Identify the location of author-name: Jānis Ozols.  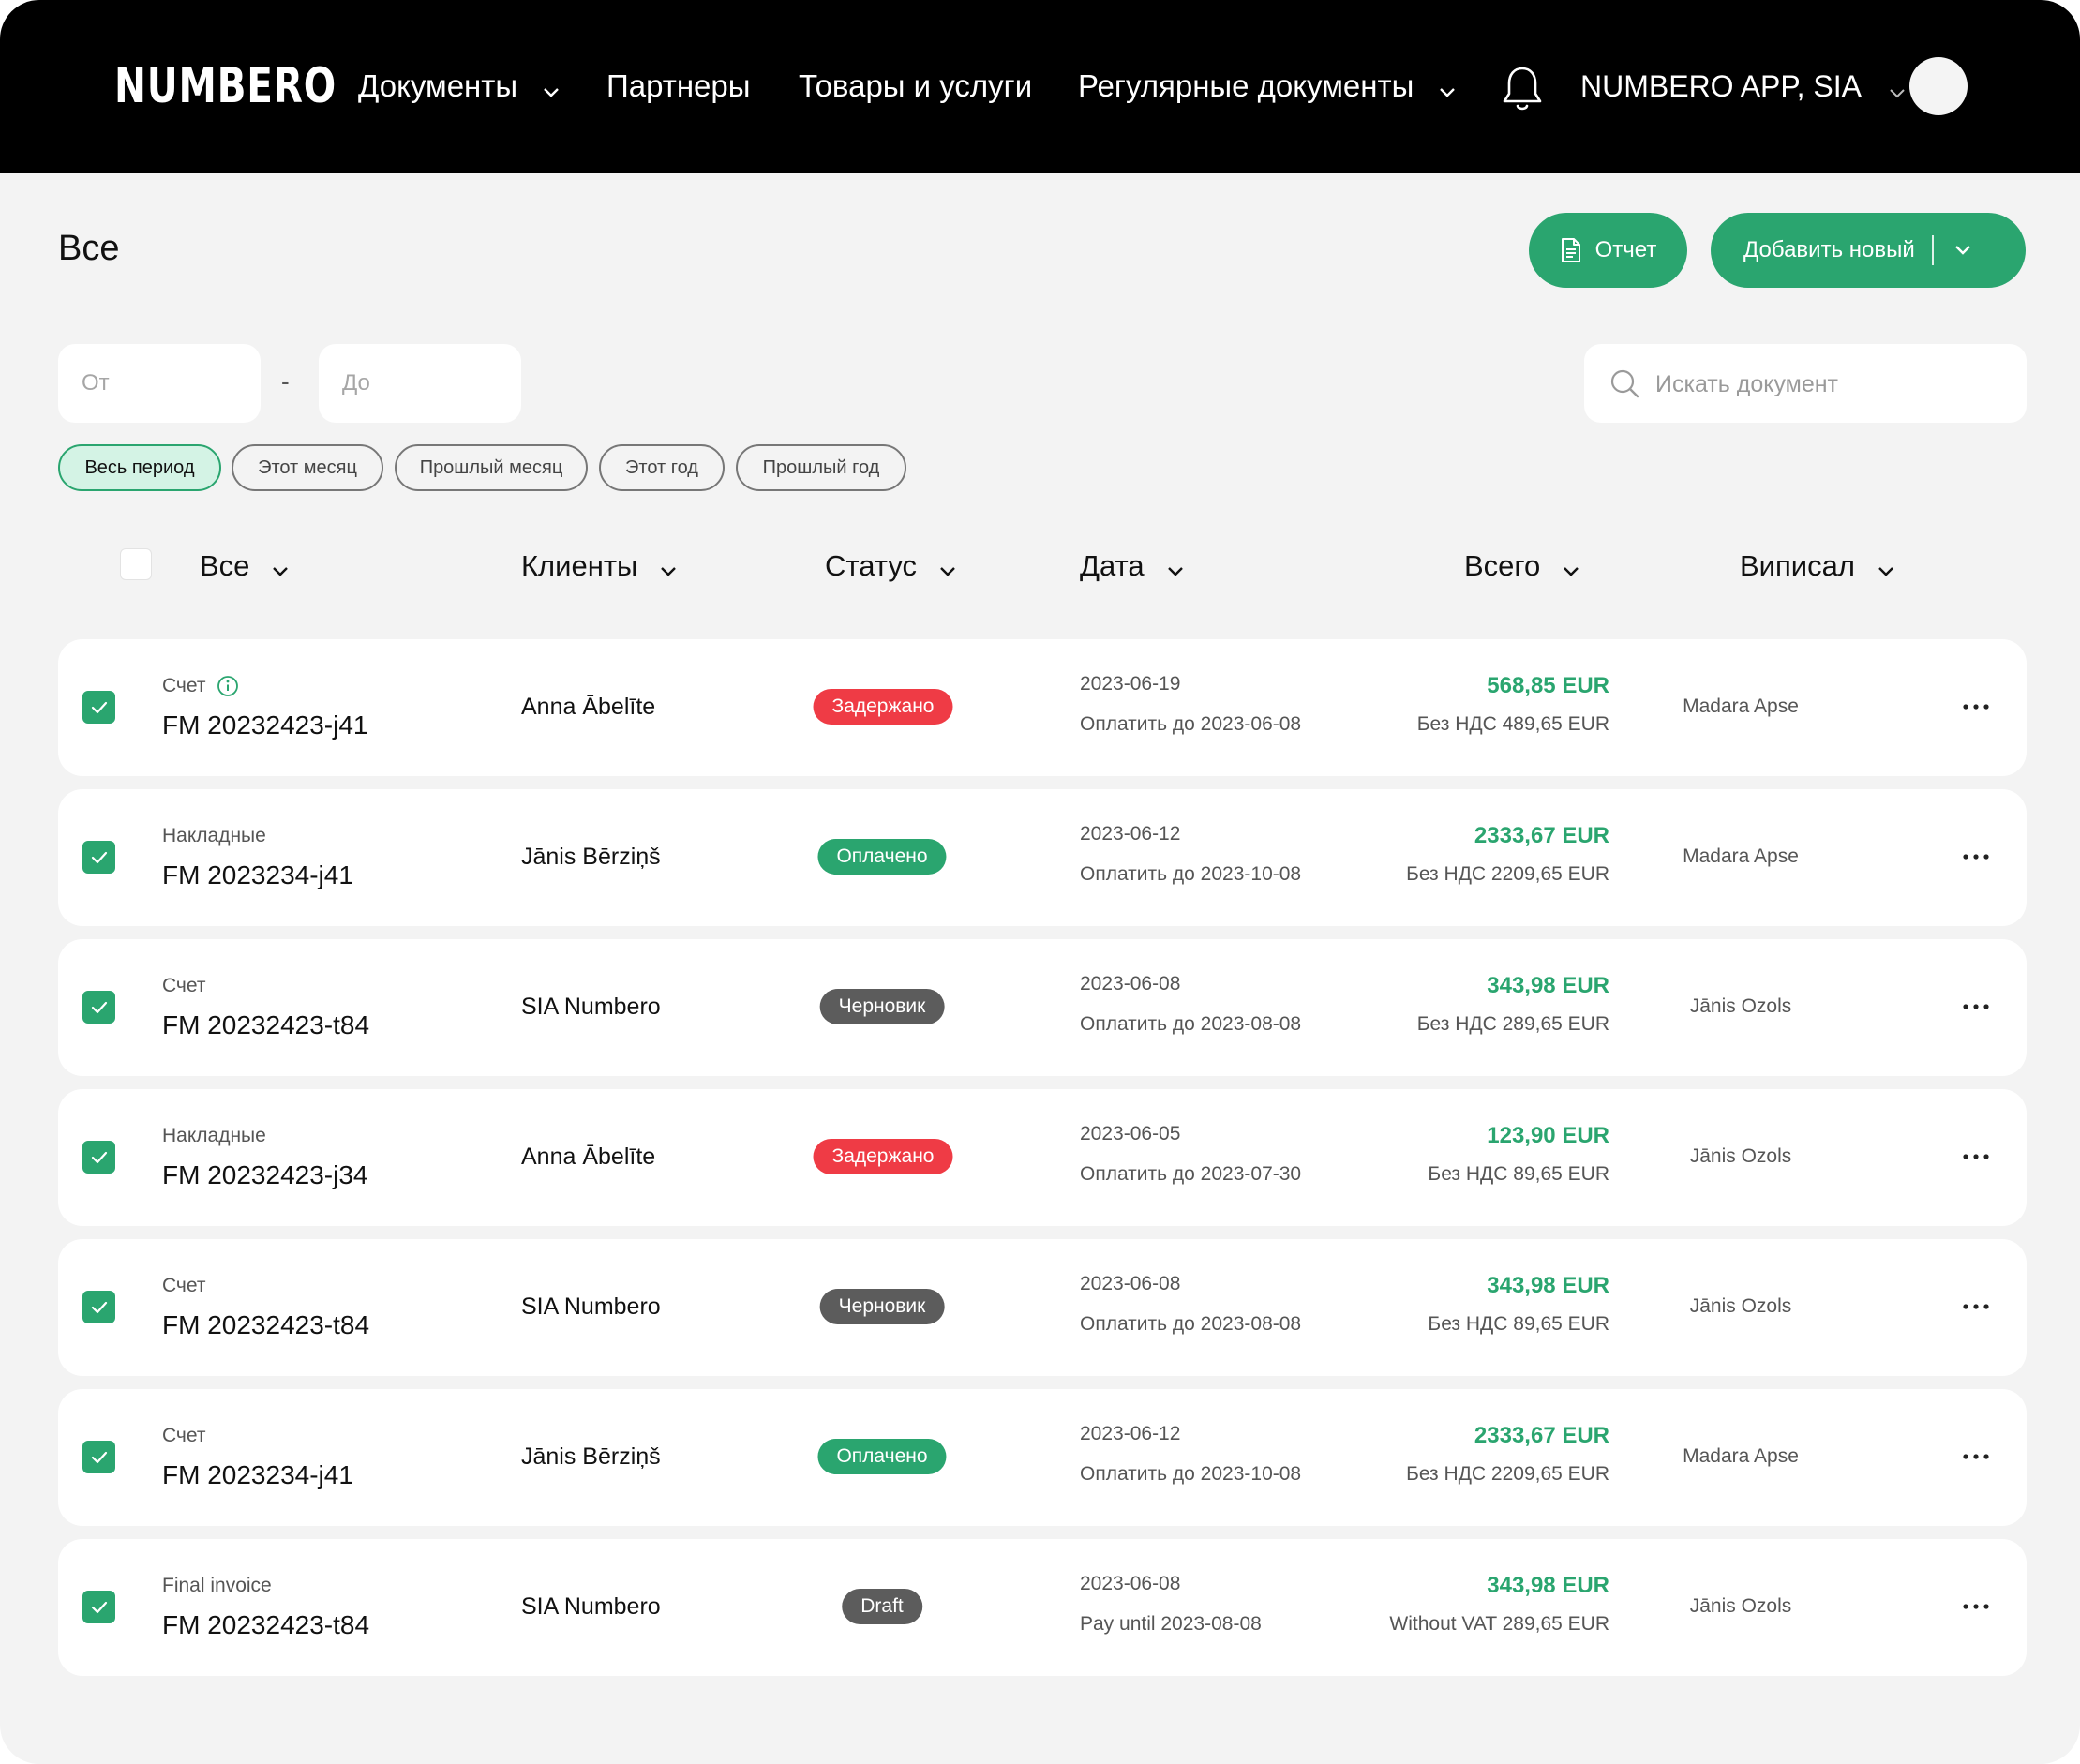
(1741, 1306).